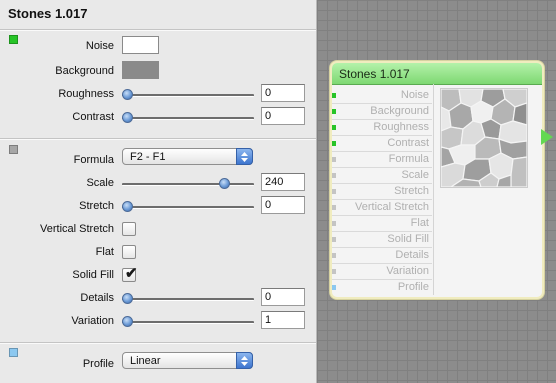 Image resolution: width=556 pixels, height=383 pixels. I want to click on contrast-label: Contrast, so click(93, 117).